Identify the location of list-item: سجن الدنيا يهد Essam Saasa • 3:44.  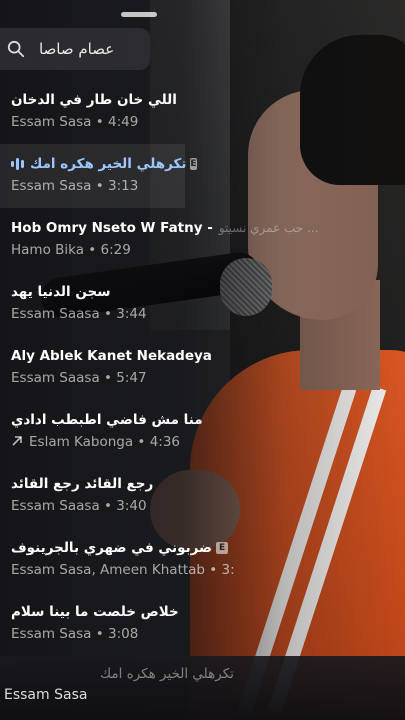
(202, 304).